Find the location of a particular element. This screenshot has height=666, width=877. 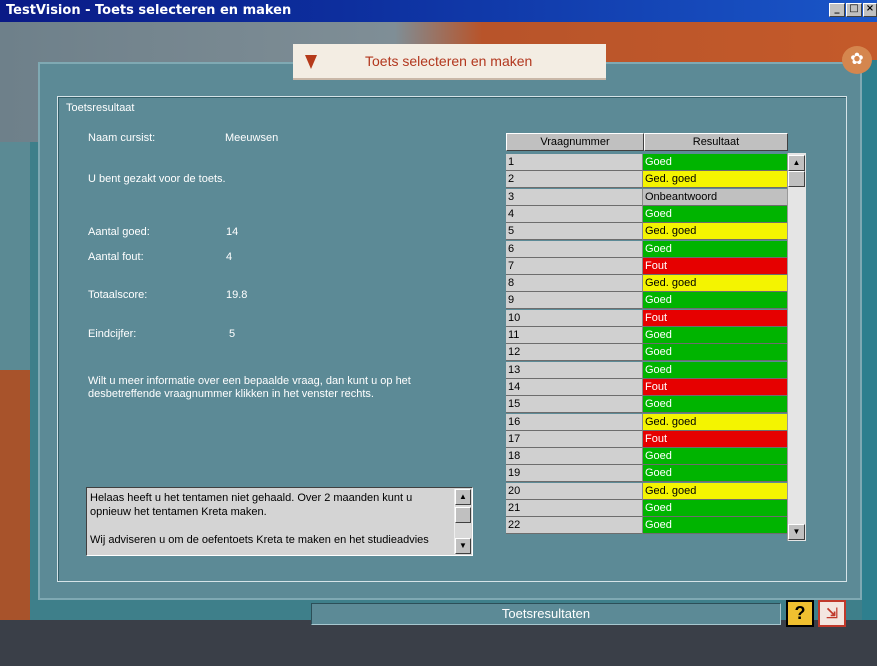

background-bottom-band is located at coordinates (438, 643).